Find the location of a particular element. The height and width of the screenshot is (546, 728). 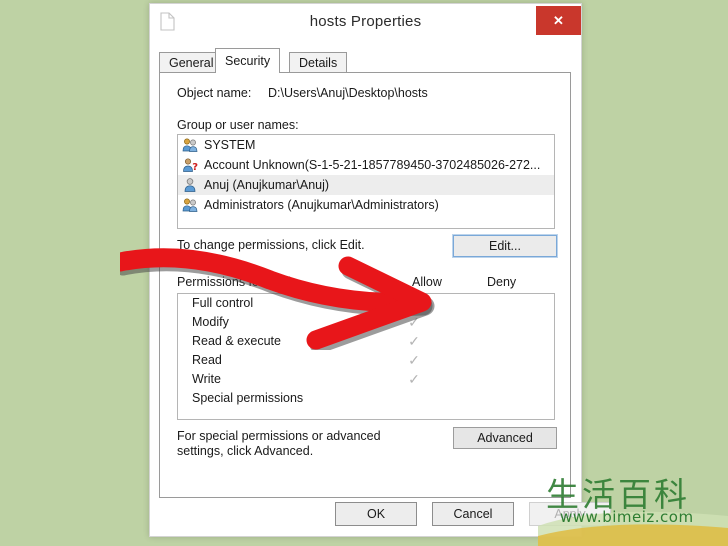

tab-security: Security is located at coordinates (248, 60).